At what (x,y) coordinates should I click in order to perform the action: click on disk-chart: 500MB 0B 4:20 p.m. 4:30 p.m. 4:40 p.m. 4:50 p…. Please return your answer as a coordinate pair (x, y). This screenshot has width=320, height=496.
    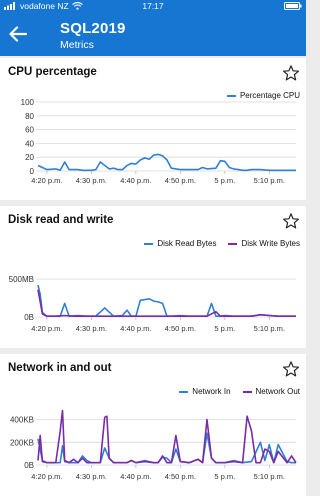
    Looking at the image, I should click on (152, 304).